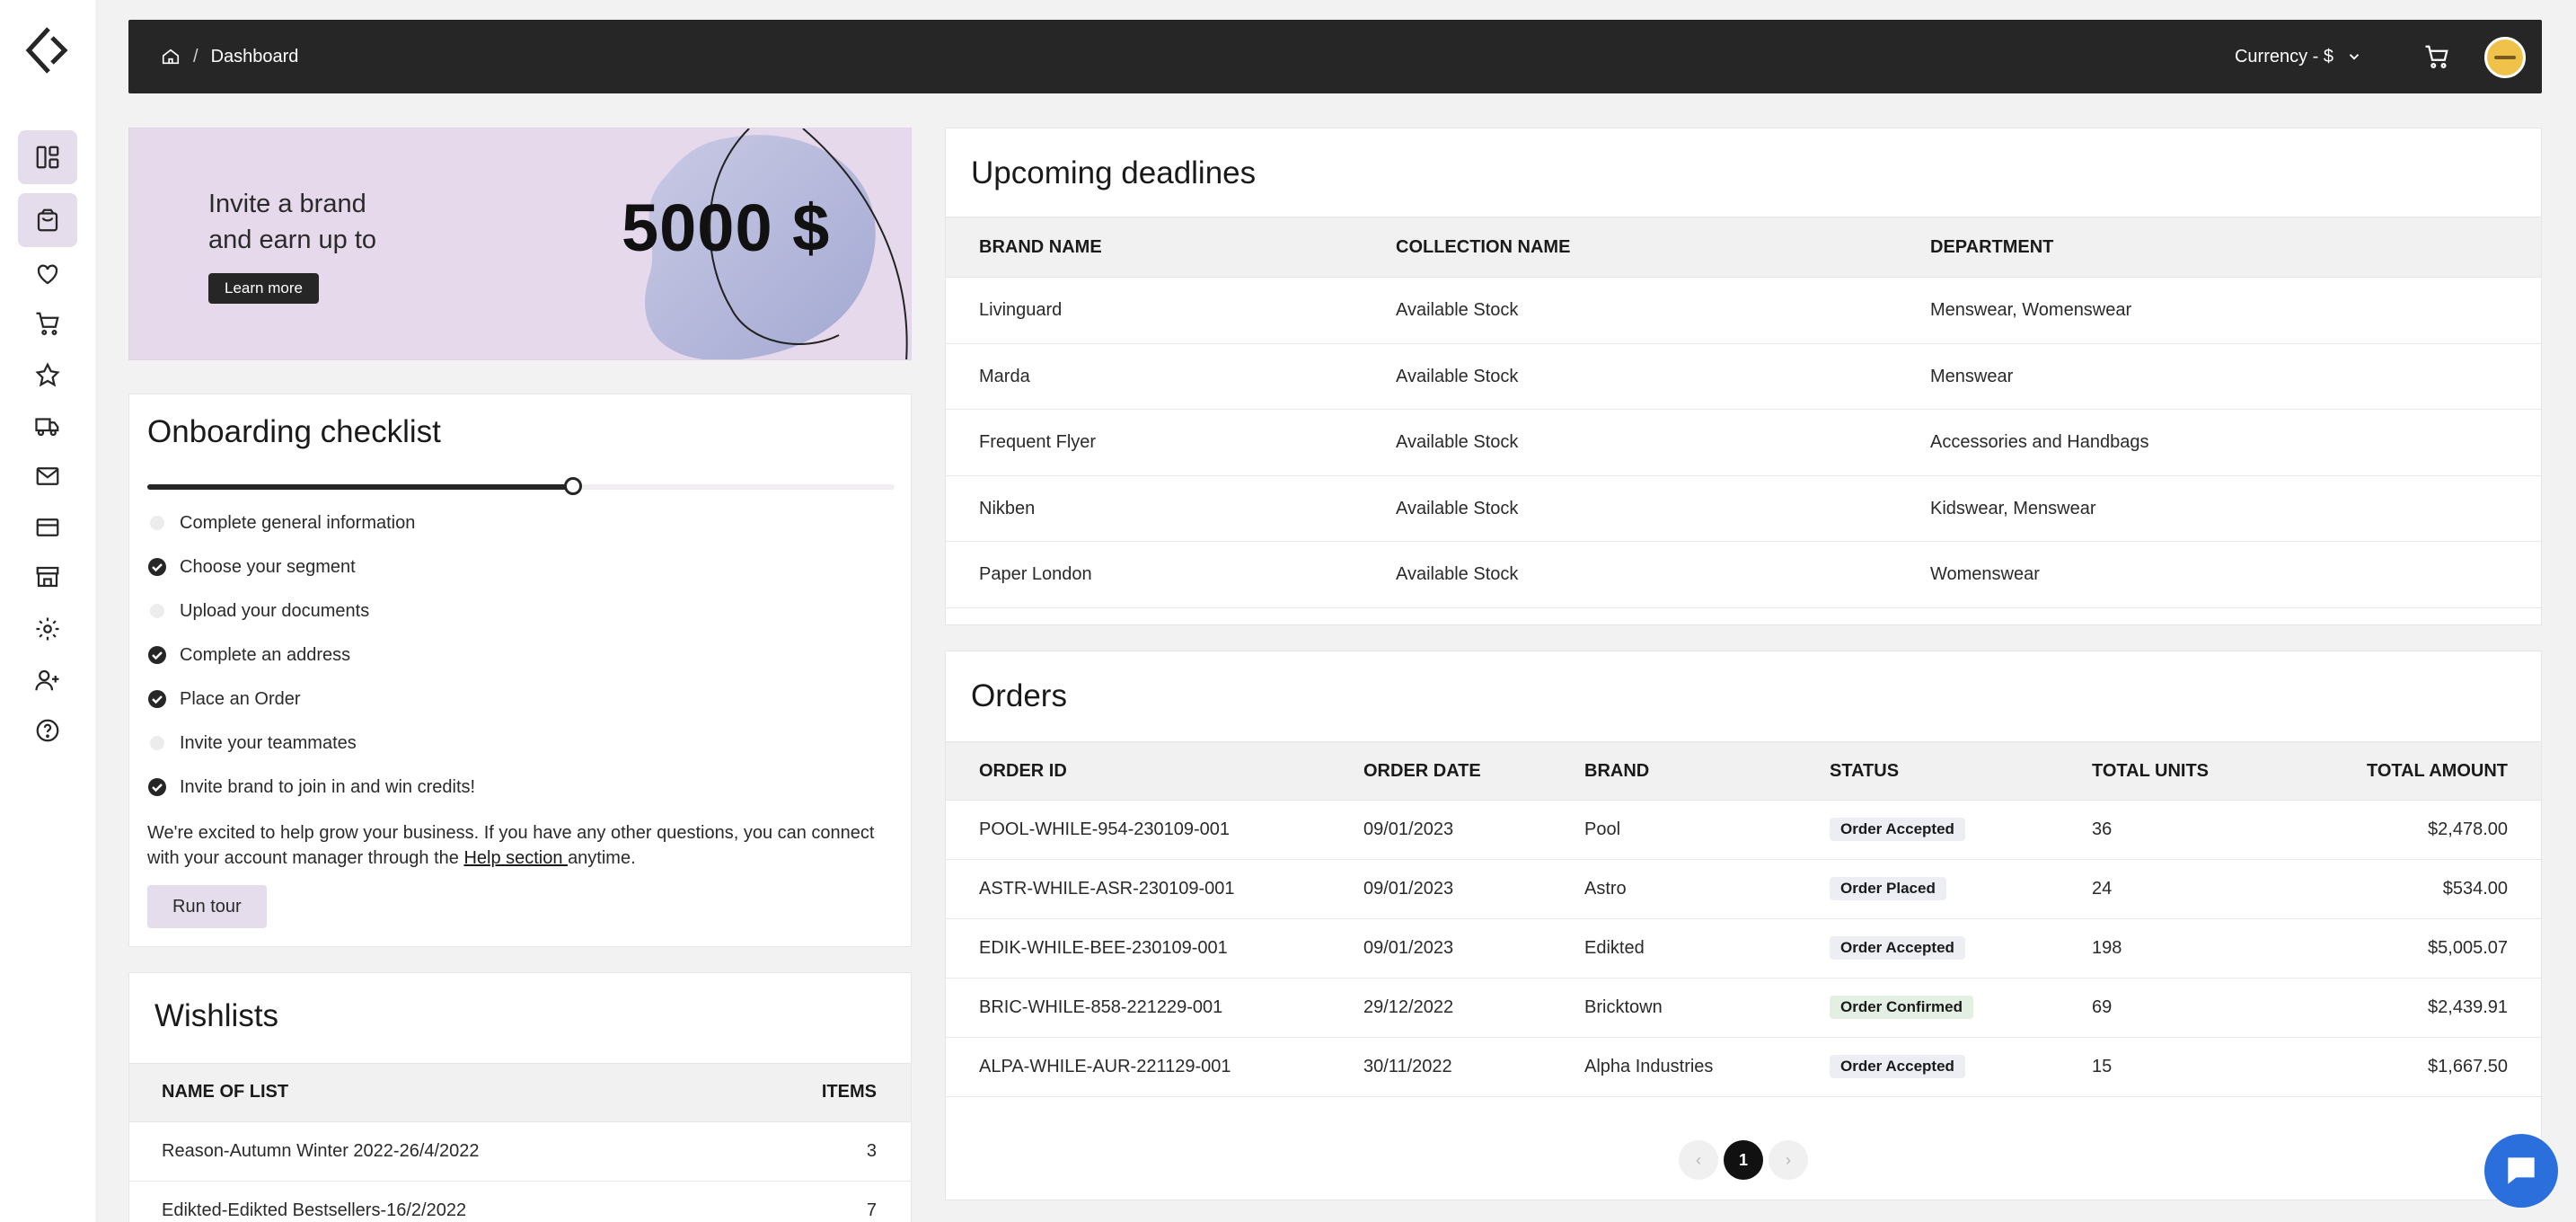  What do you see at coordinates (47, 50) in the screenshot?
I see `logo-icon` at bounding box center [47, 50].